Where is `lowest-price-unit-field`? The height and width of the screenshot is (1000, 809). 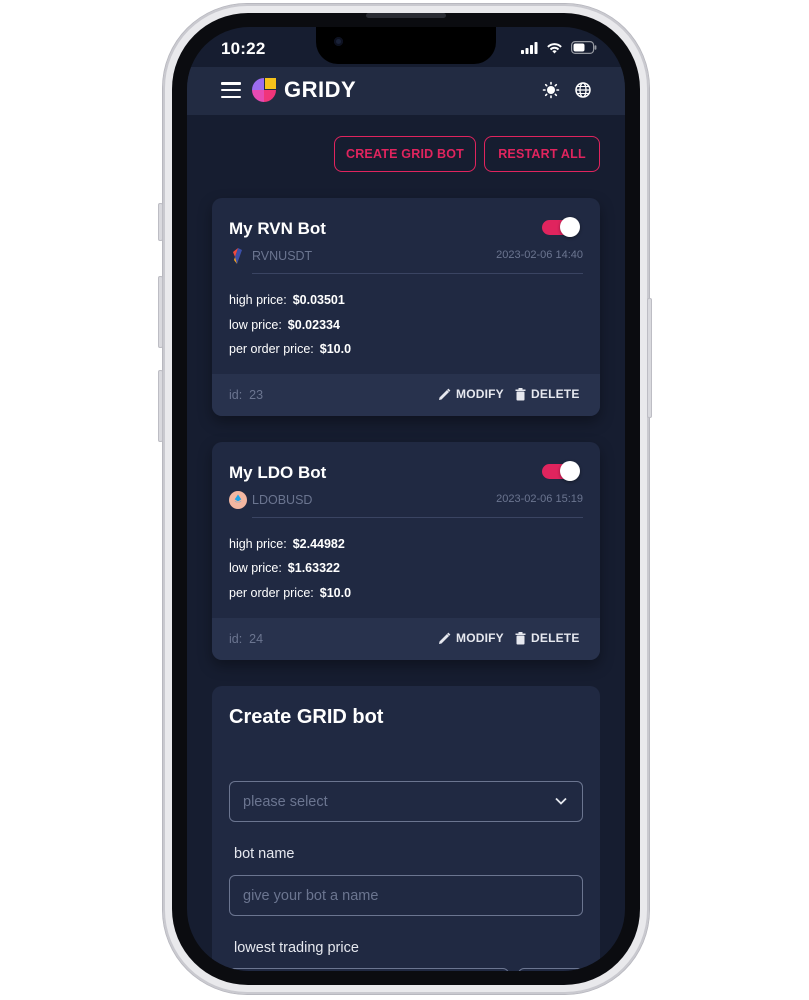 lowest-price-unit-field is located at coordinates (550, 969).